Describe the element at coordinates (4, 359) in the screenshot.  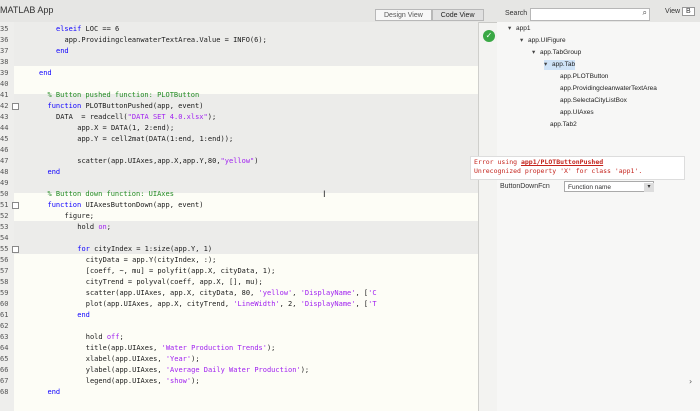
I see `line-number: 65` at that location.